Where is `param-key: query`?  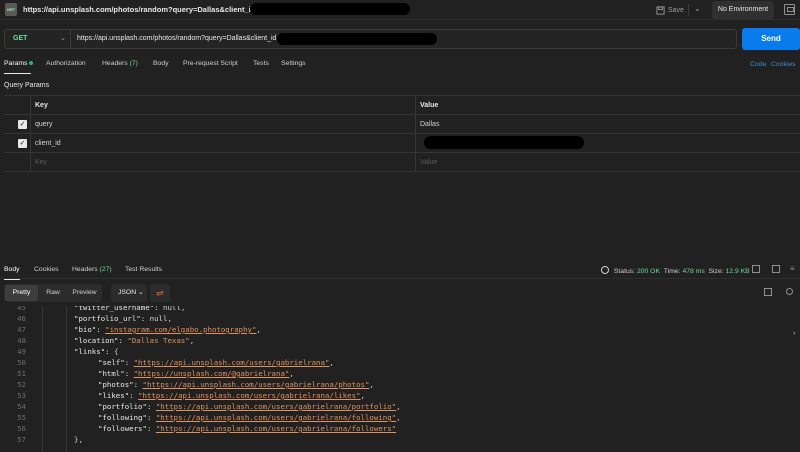 param-key: query is located at coordinates (44, 124).